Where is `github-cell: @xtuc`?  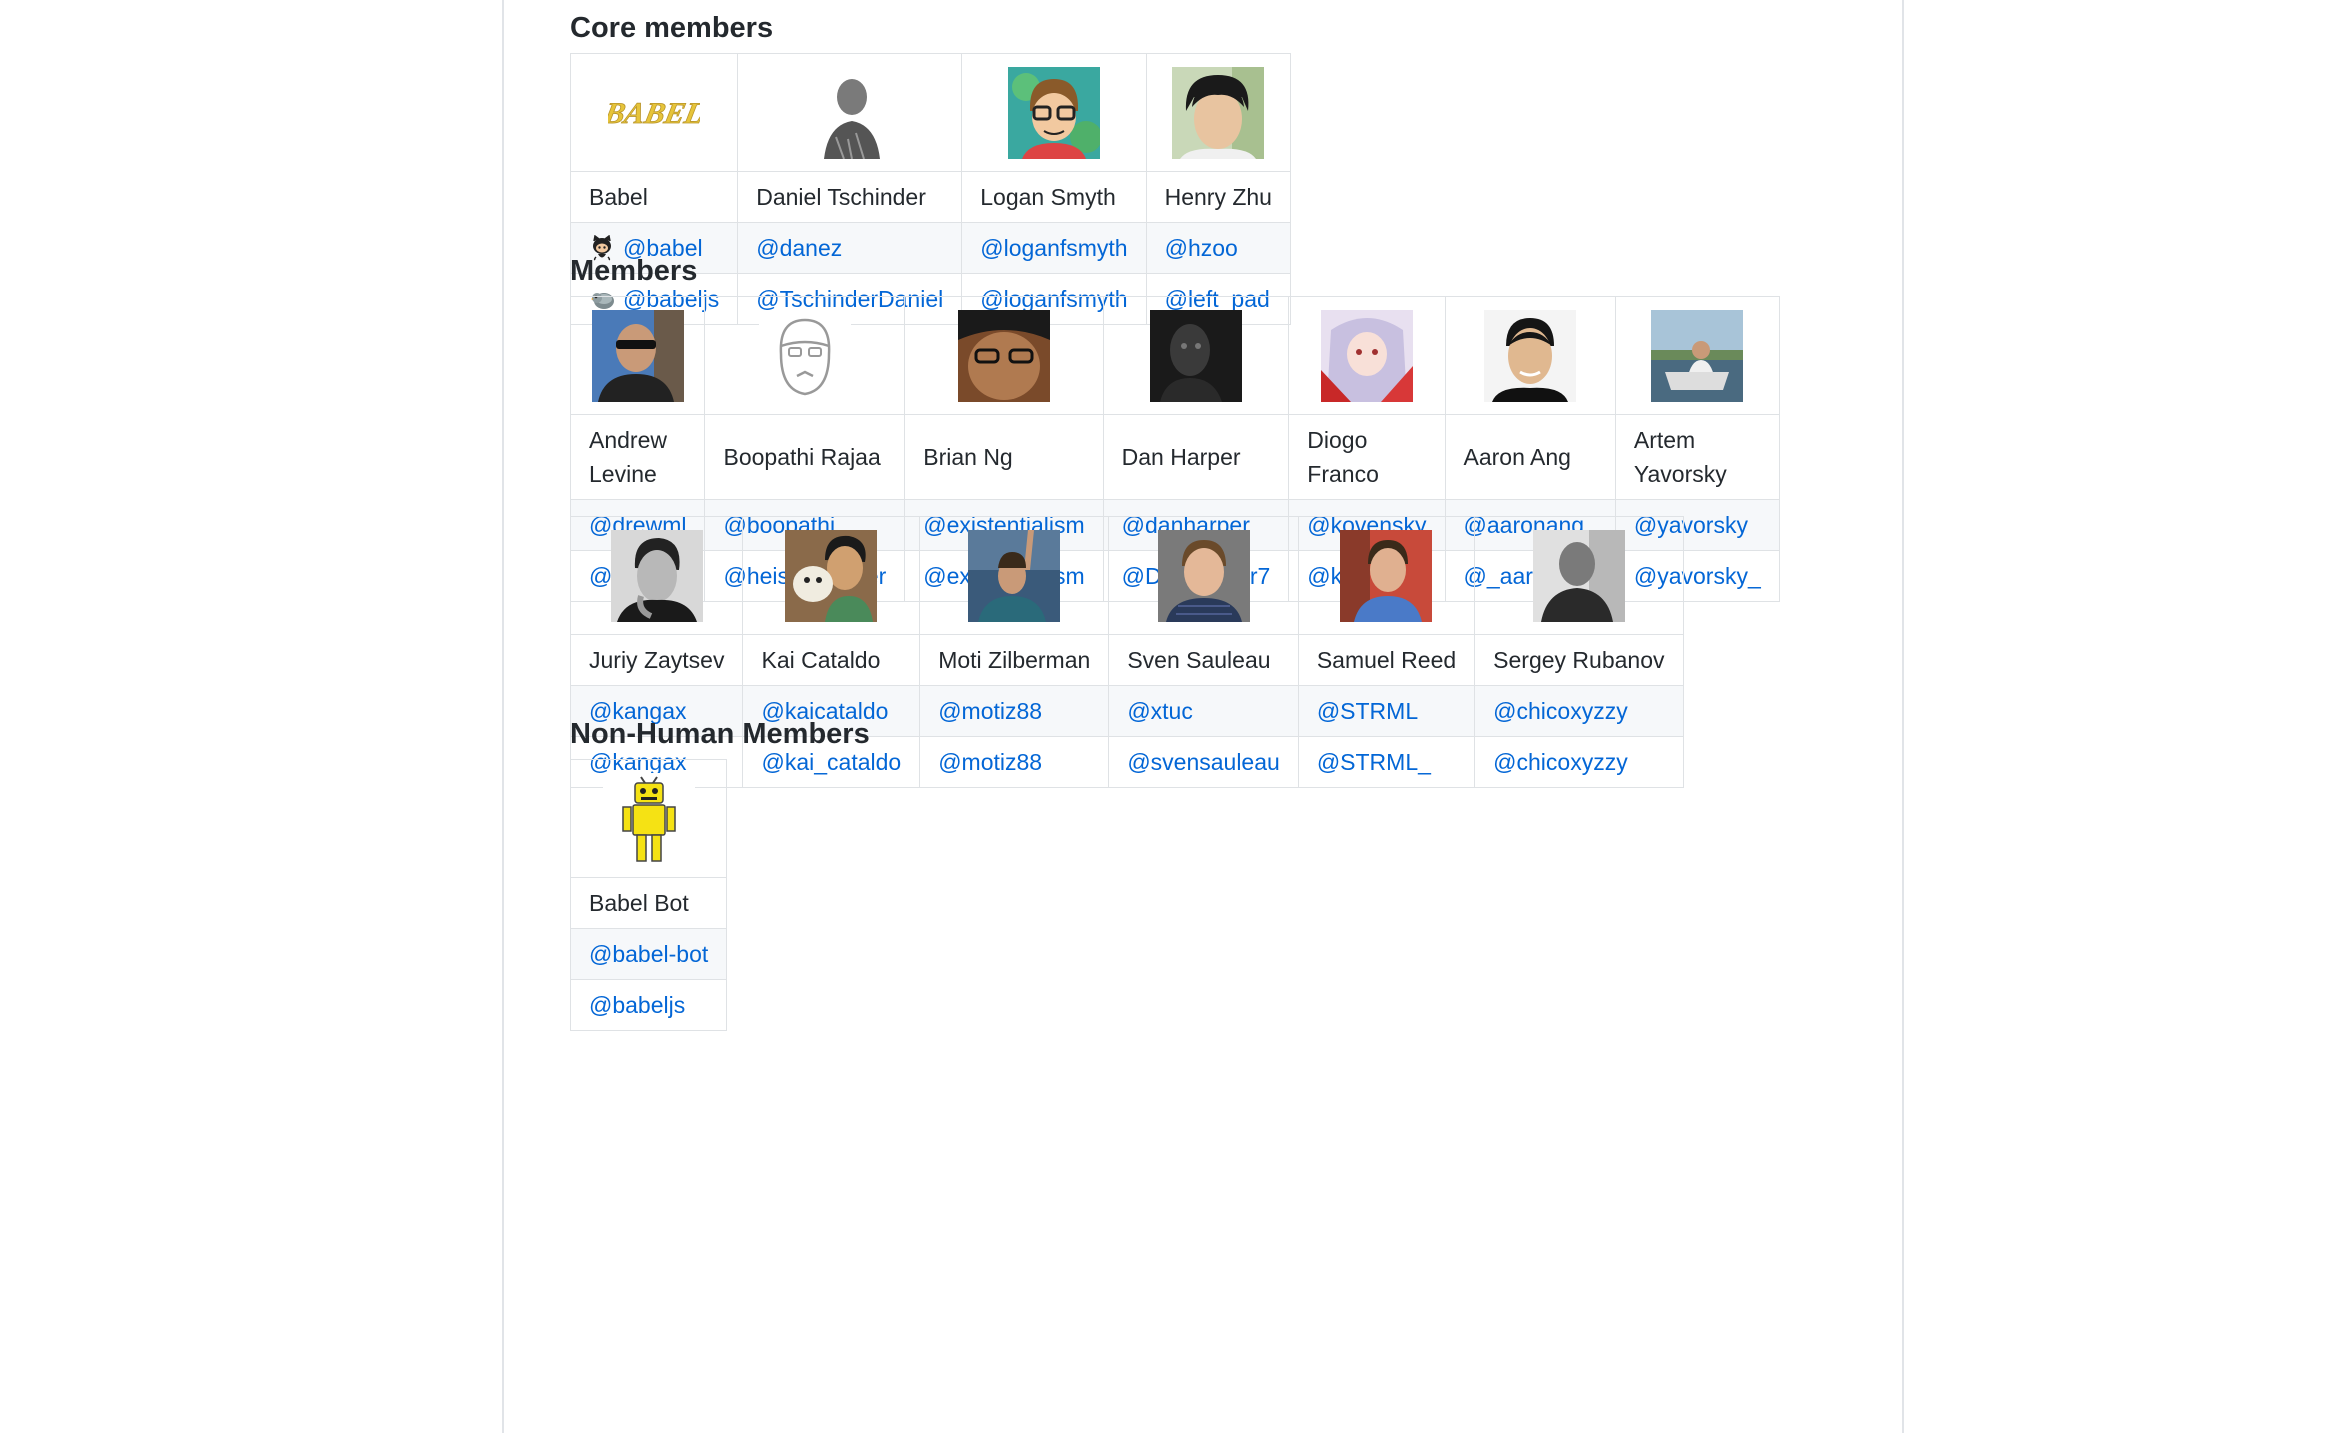 github-cell: @xtuc is located at coordinates (1203, 711).